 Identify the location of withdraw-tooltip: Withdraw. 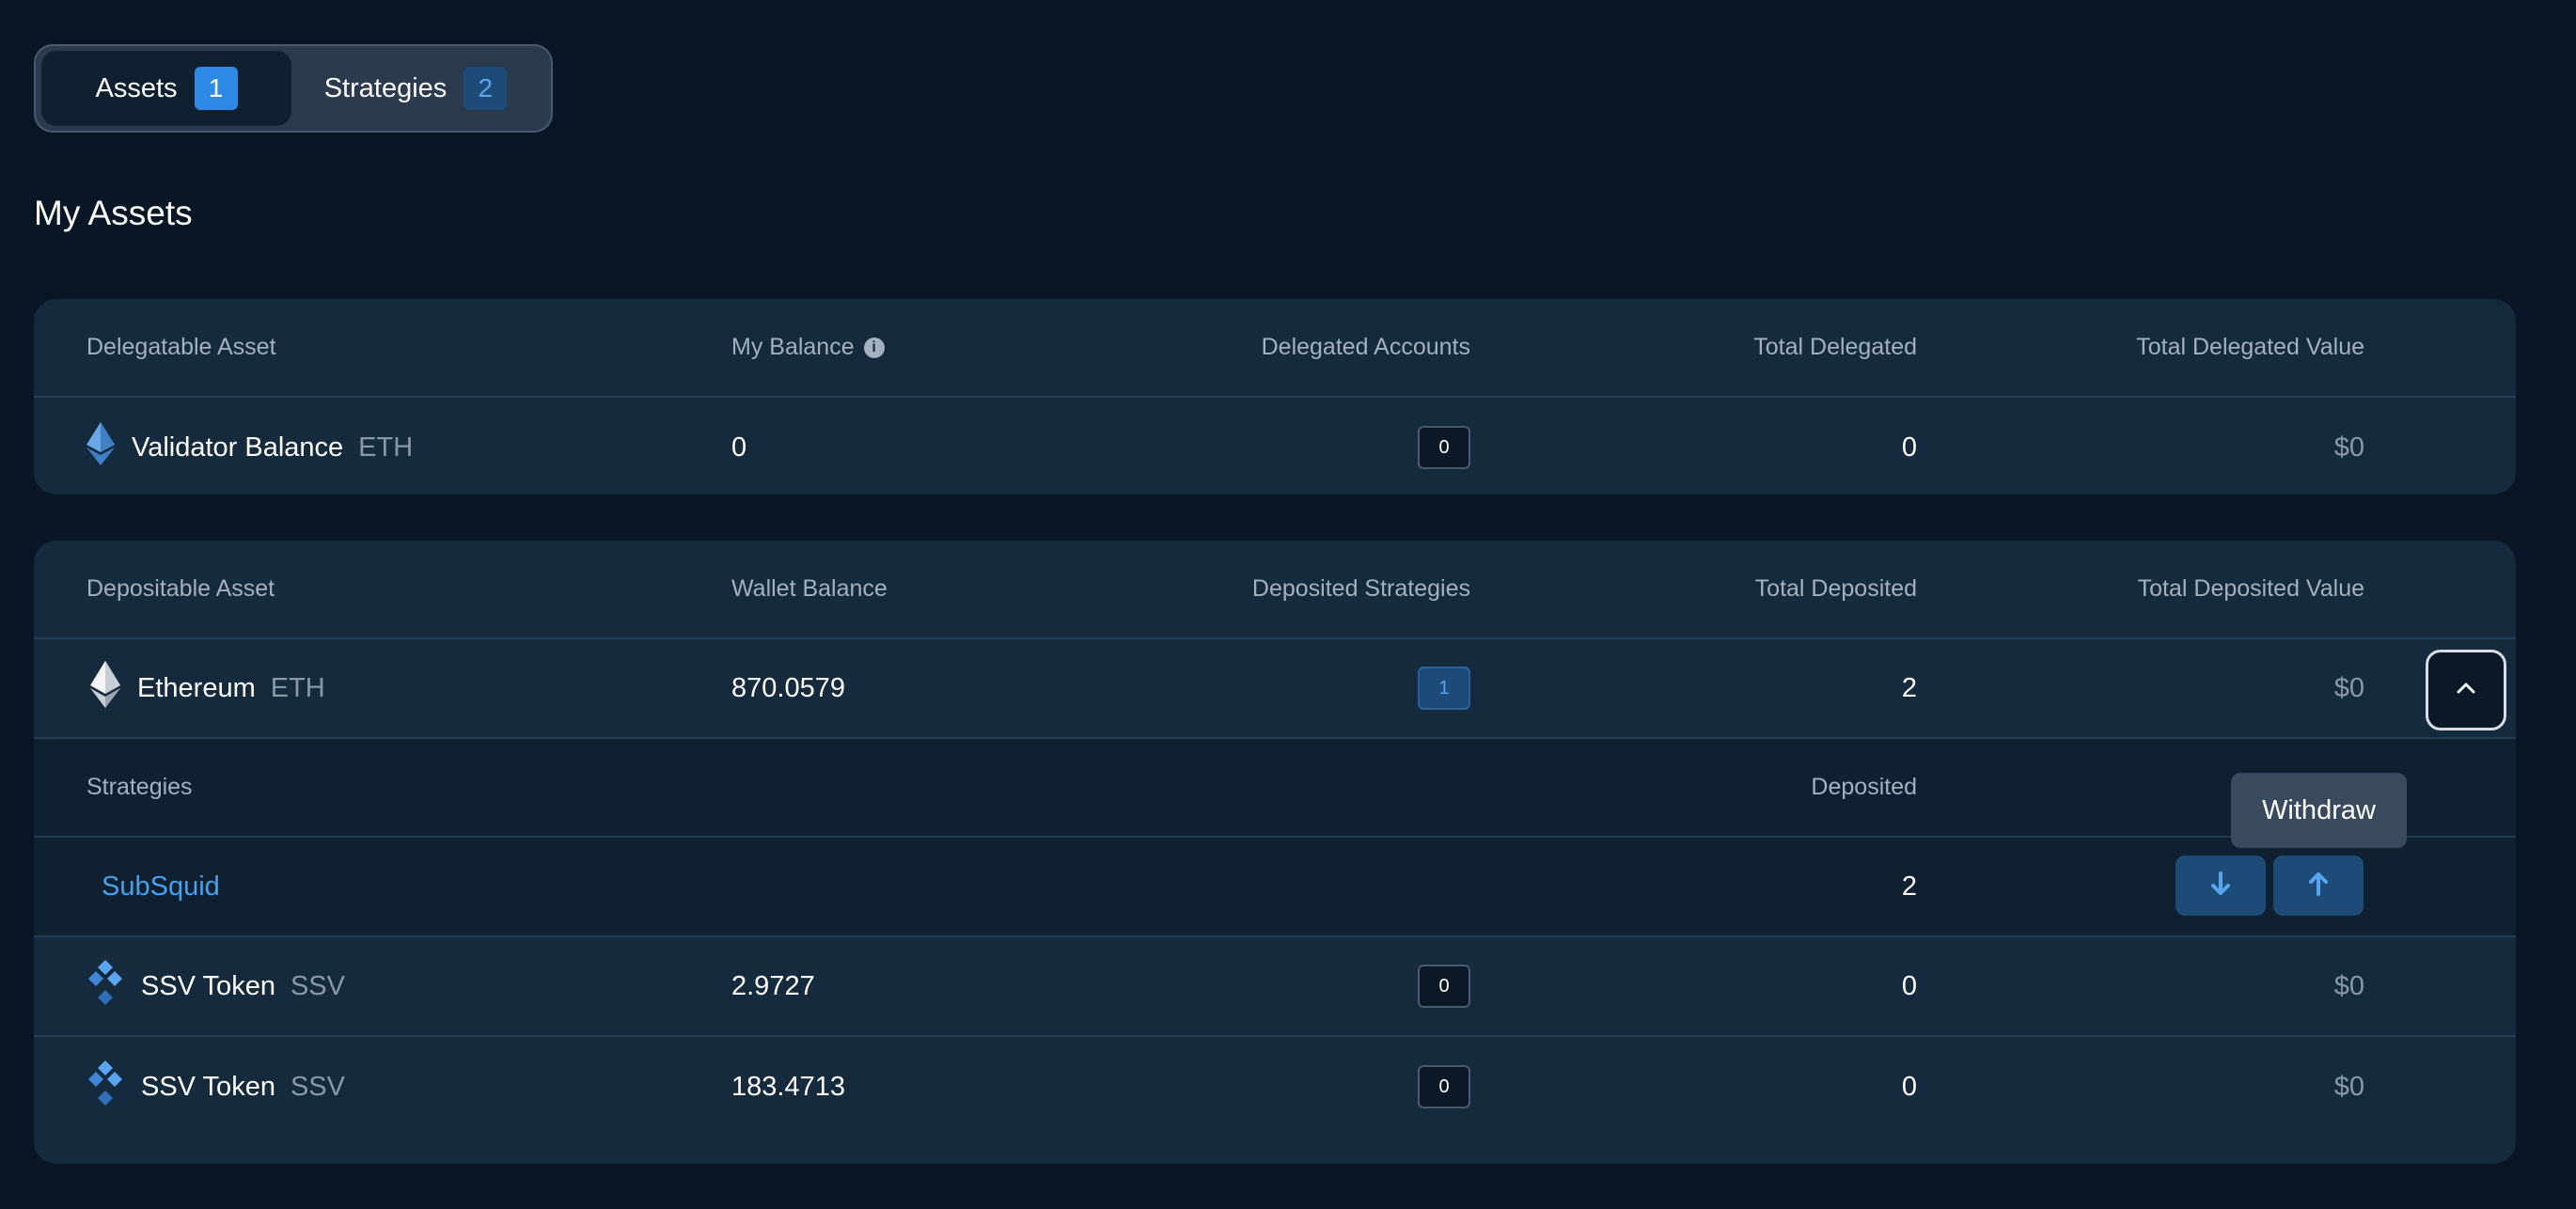
(2319, 810).